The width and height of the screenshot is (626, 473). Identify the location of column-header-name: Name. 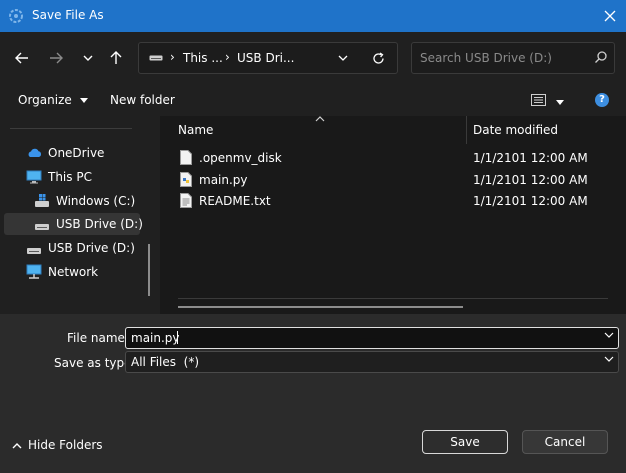
(195, 130).